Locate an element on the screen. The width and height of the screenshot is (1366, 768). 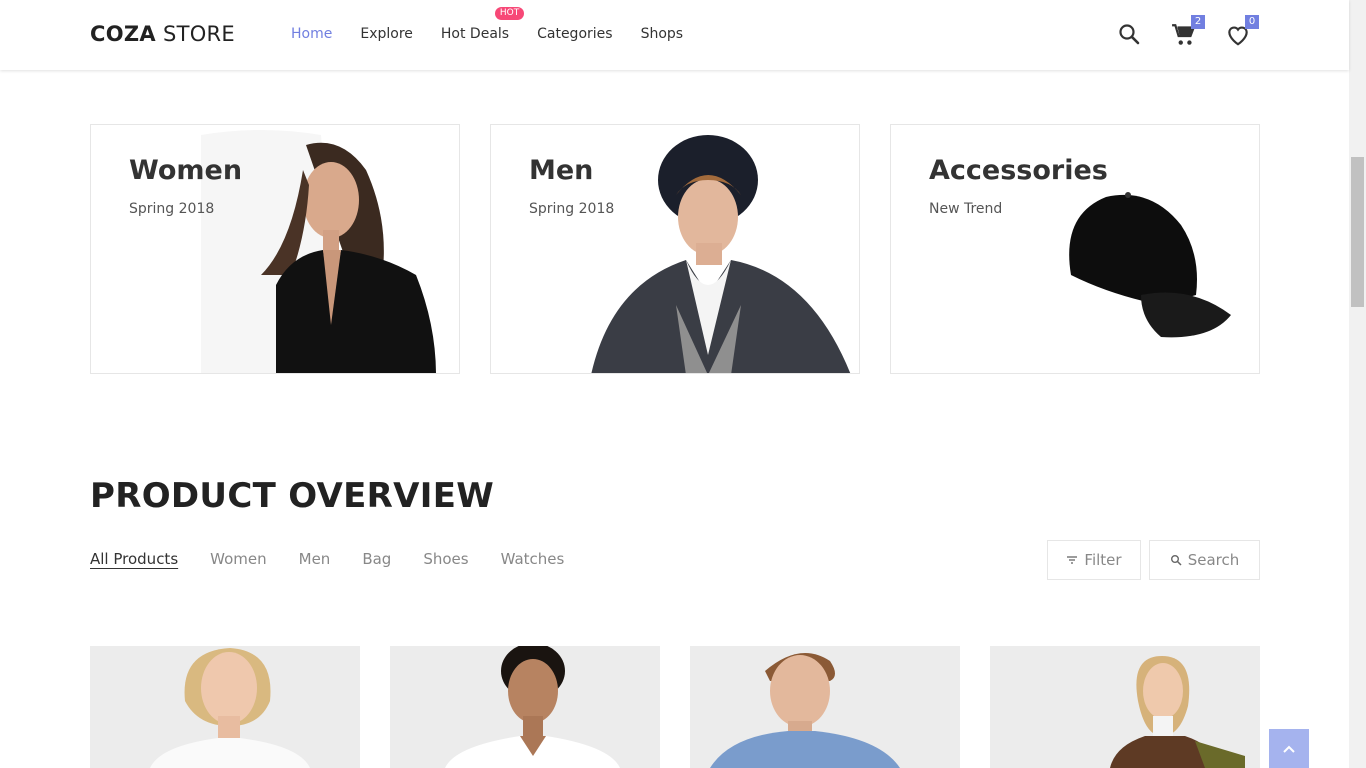
logo-light: STORE is located at coordinates (198, 34).